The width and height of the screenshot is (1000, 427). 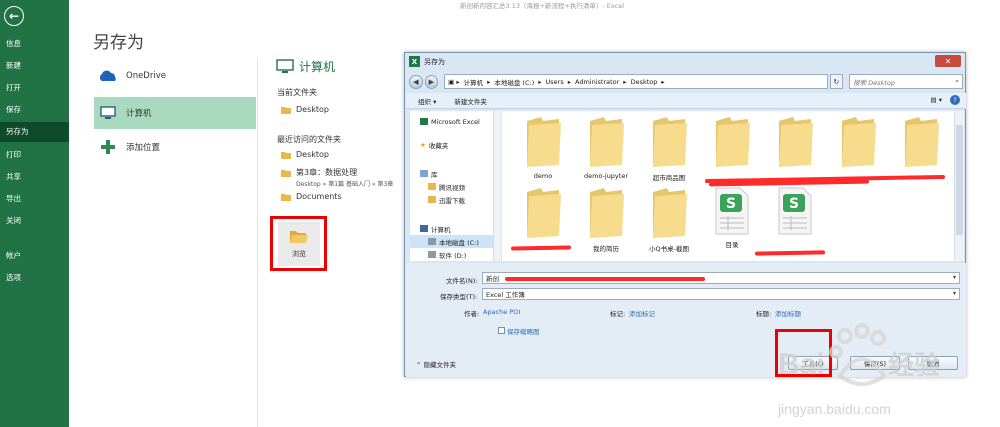 I want to click on tree-item: Microsoft Excel, so click(x=453, y=121).